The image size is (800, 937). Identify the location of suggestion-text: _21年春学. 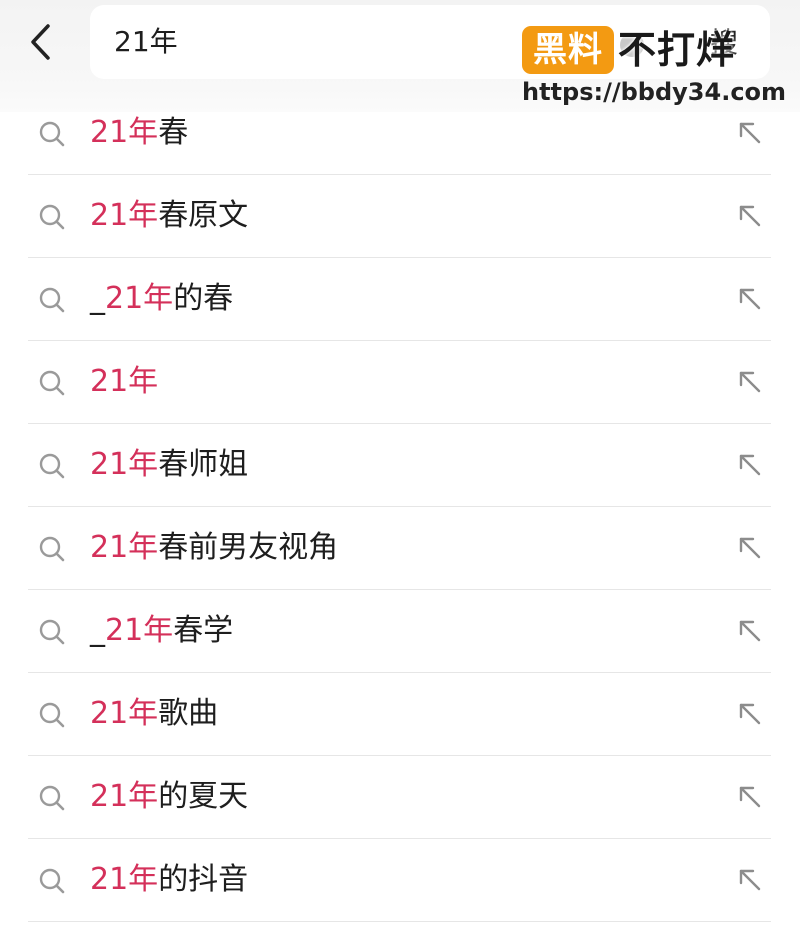
(161, 631).